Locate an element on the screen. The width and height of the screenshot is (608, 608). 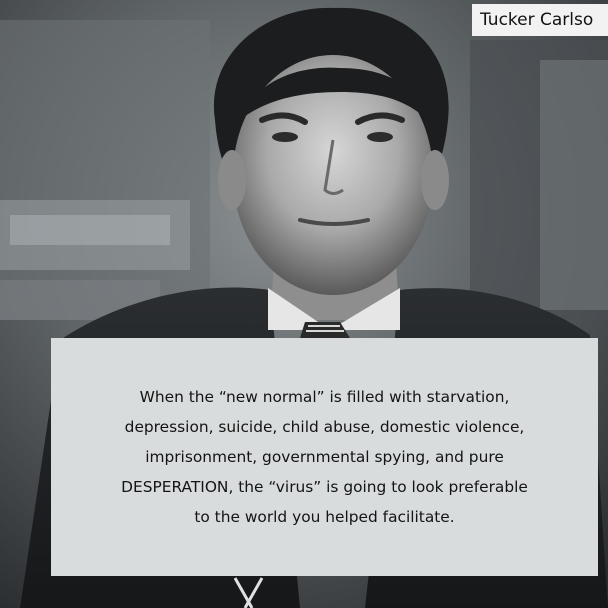
name-badge: Tucker Carlso is located at coordinates (540, 20).